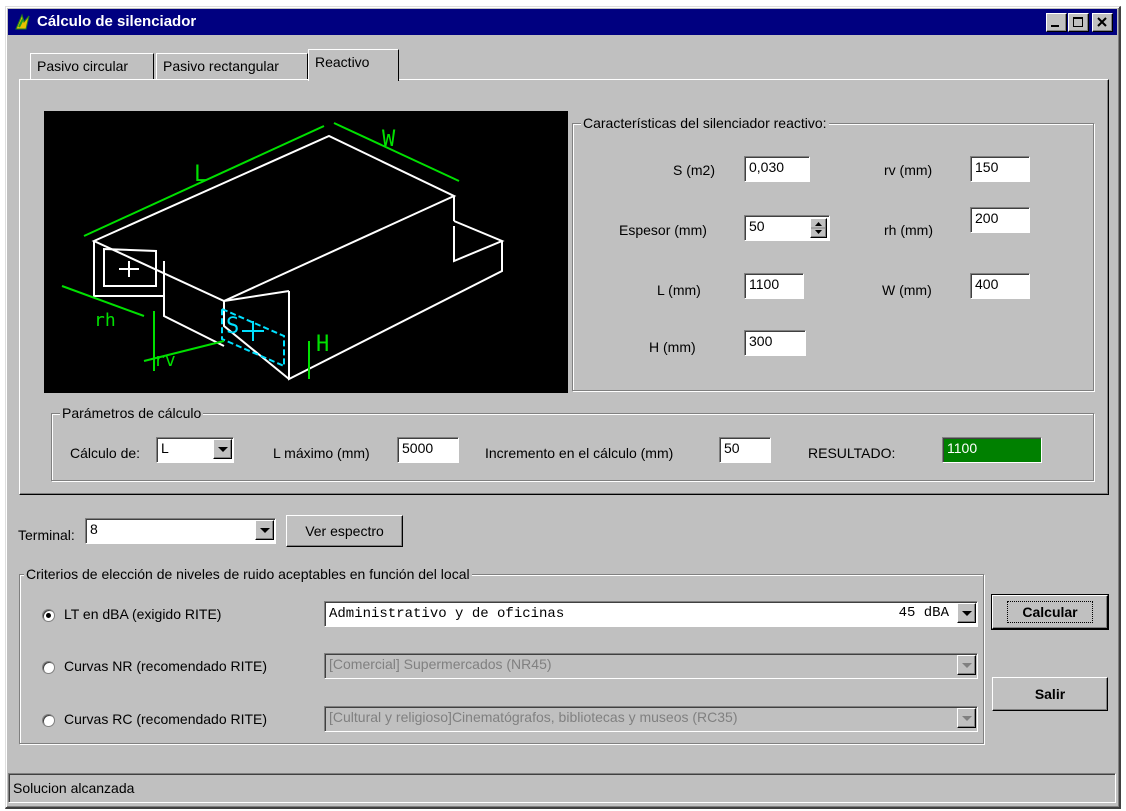  Describe the element at coordinates (132, 413) in the screenshot. I see `params-legend: Parámetros de cálculo` at that location.